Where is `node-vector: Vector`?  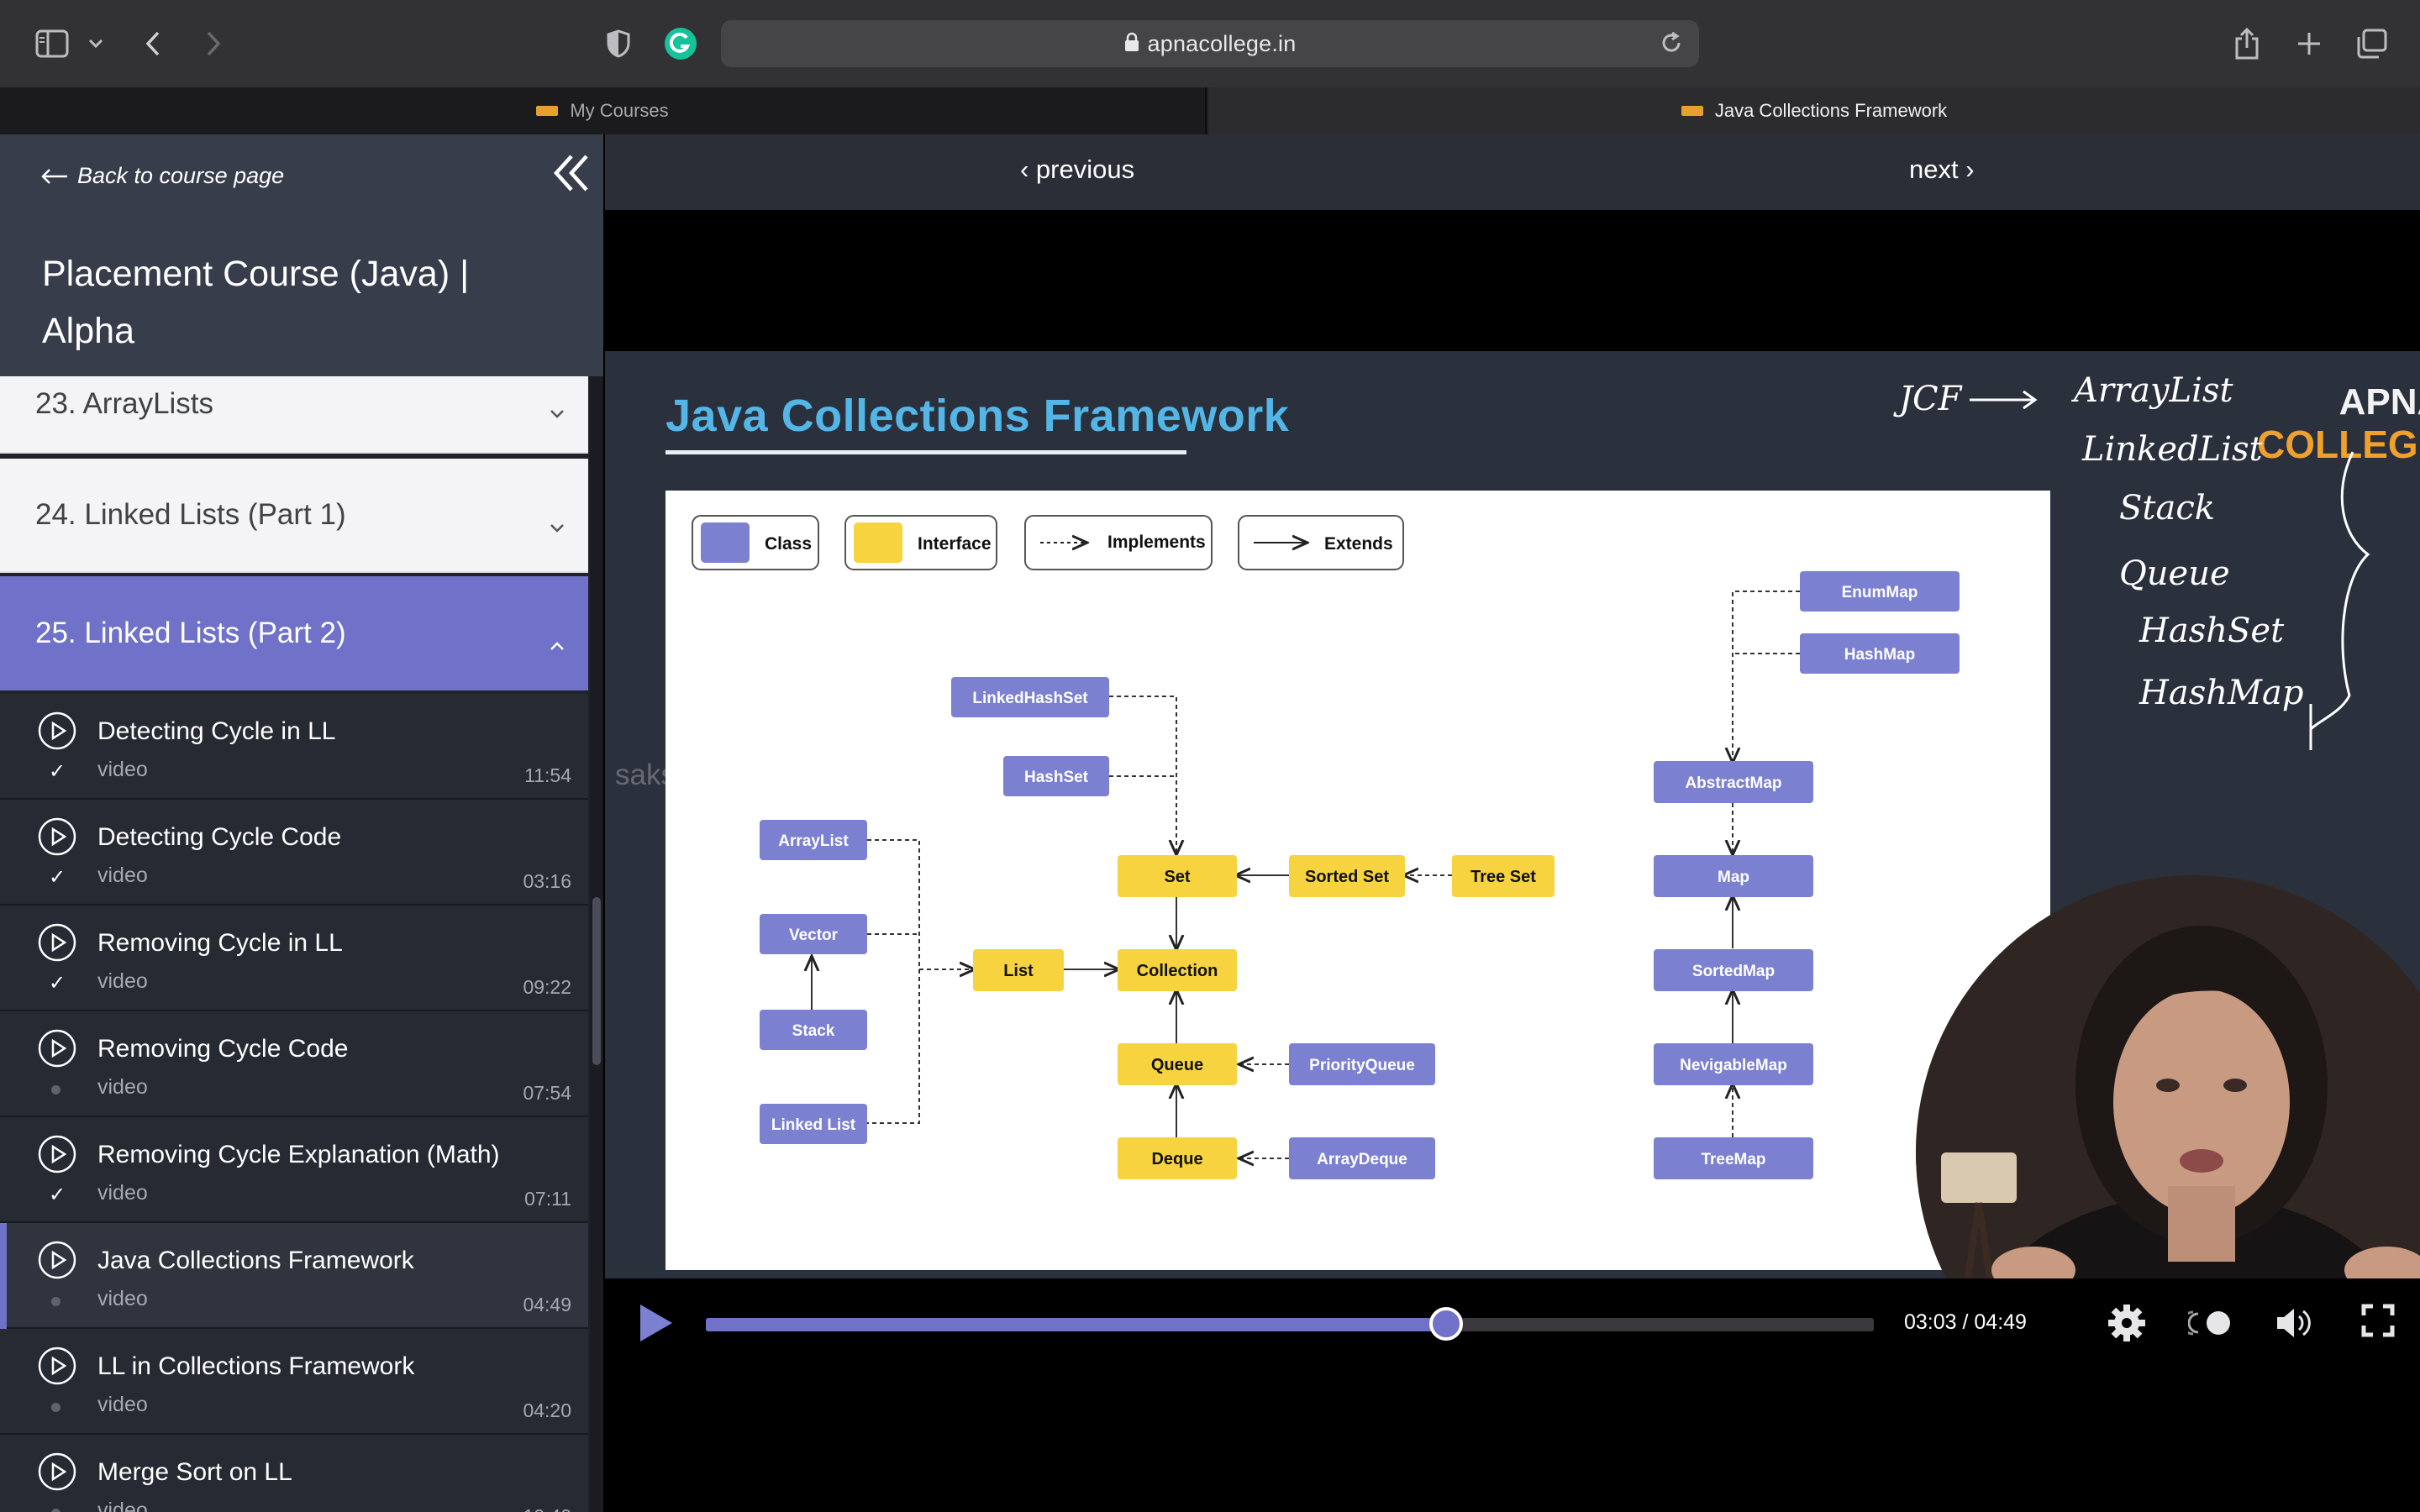
node-vector: Vector is located at coordinates (813, 934).